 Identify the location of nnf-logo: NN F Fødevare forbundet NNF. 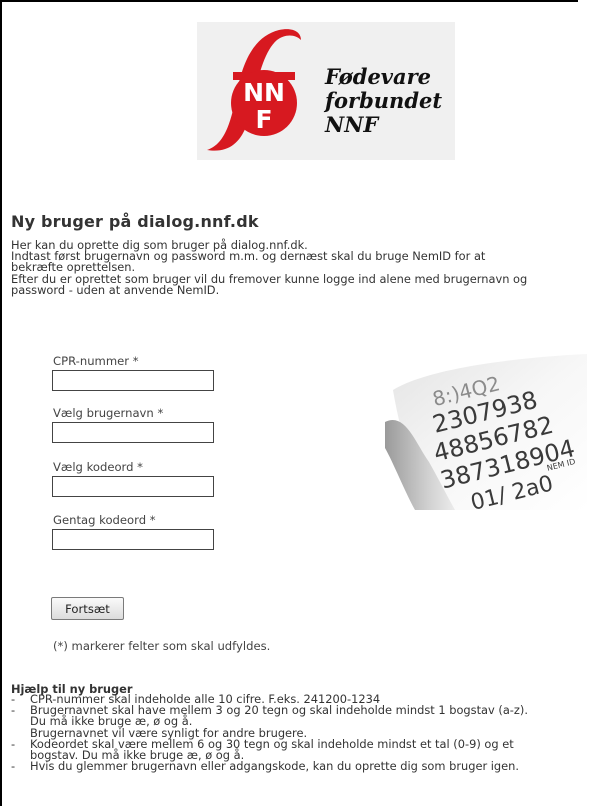
(326, 91).